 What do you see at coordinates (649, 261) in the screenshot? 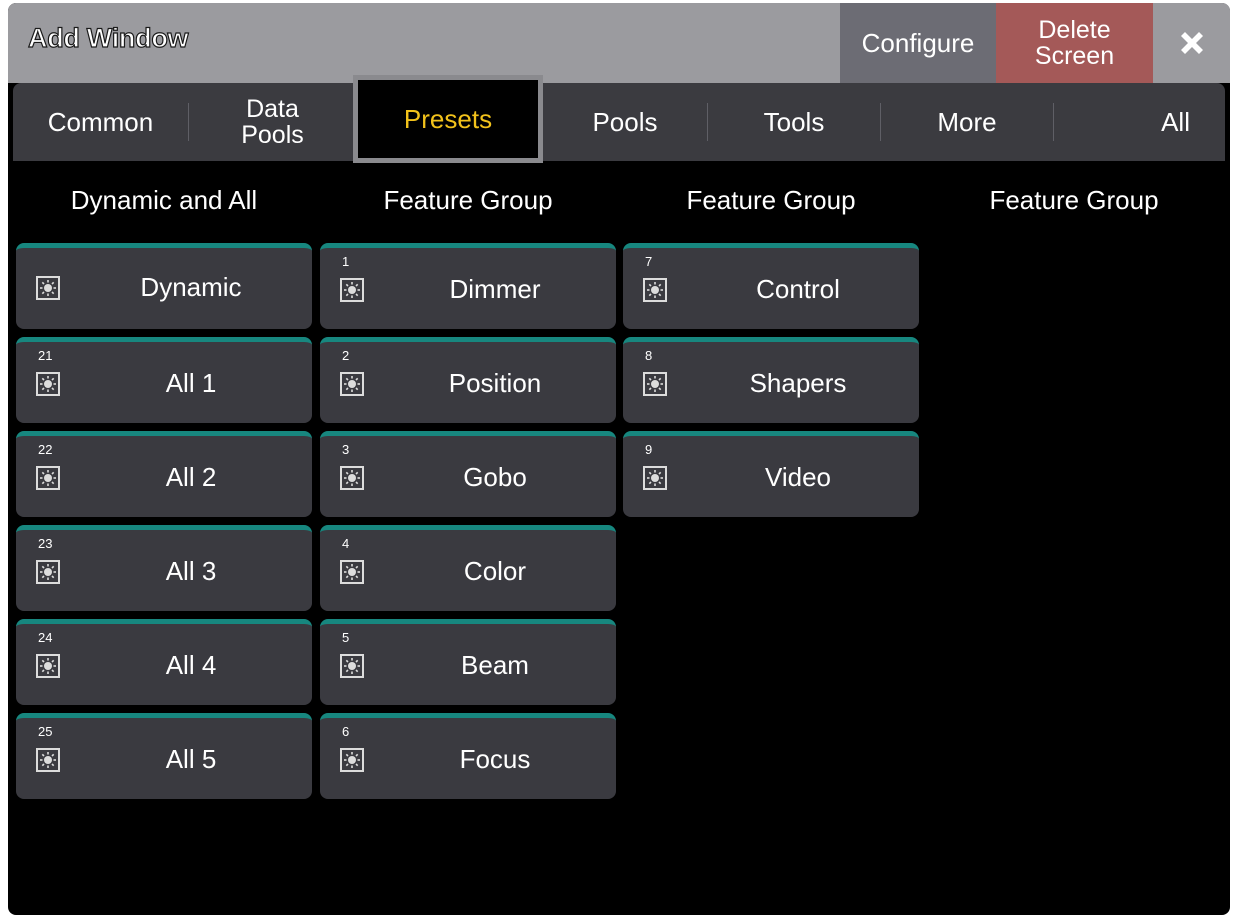
I see `preset-number: 7` at bounding box center [649, 261].